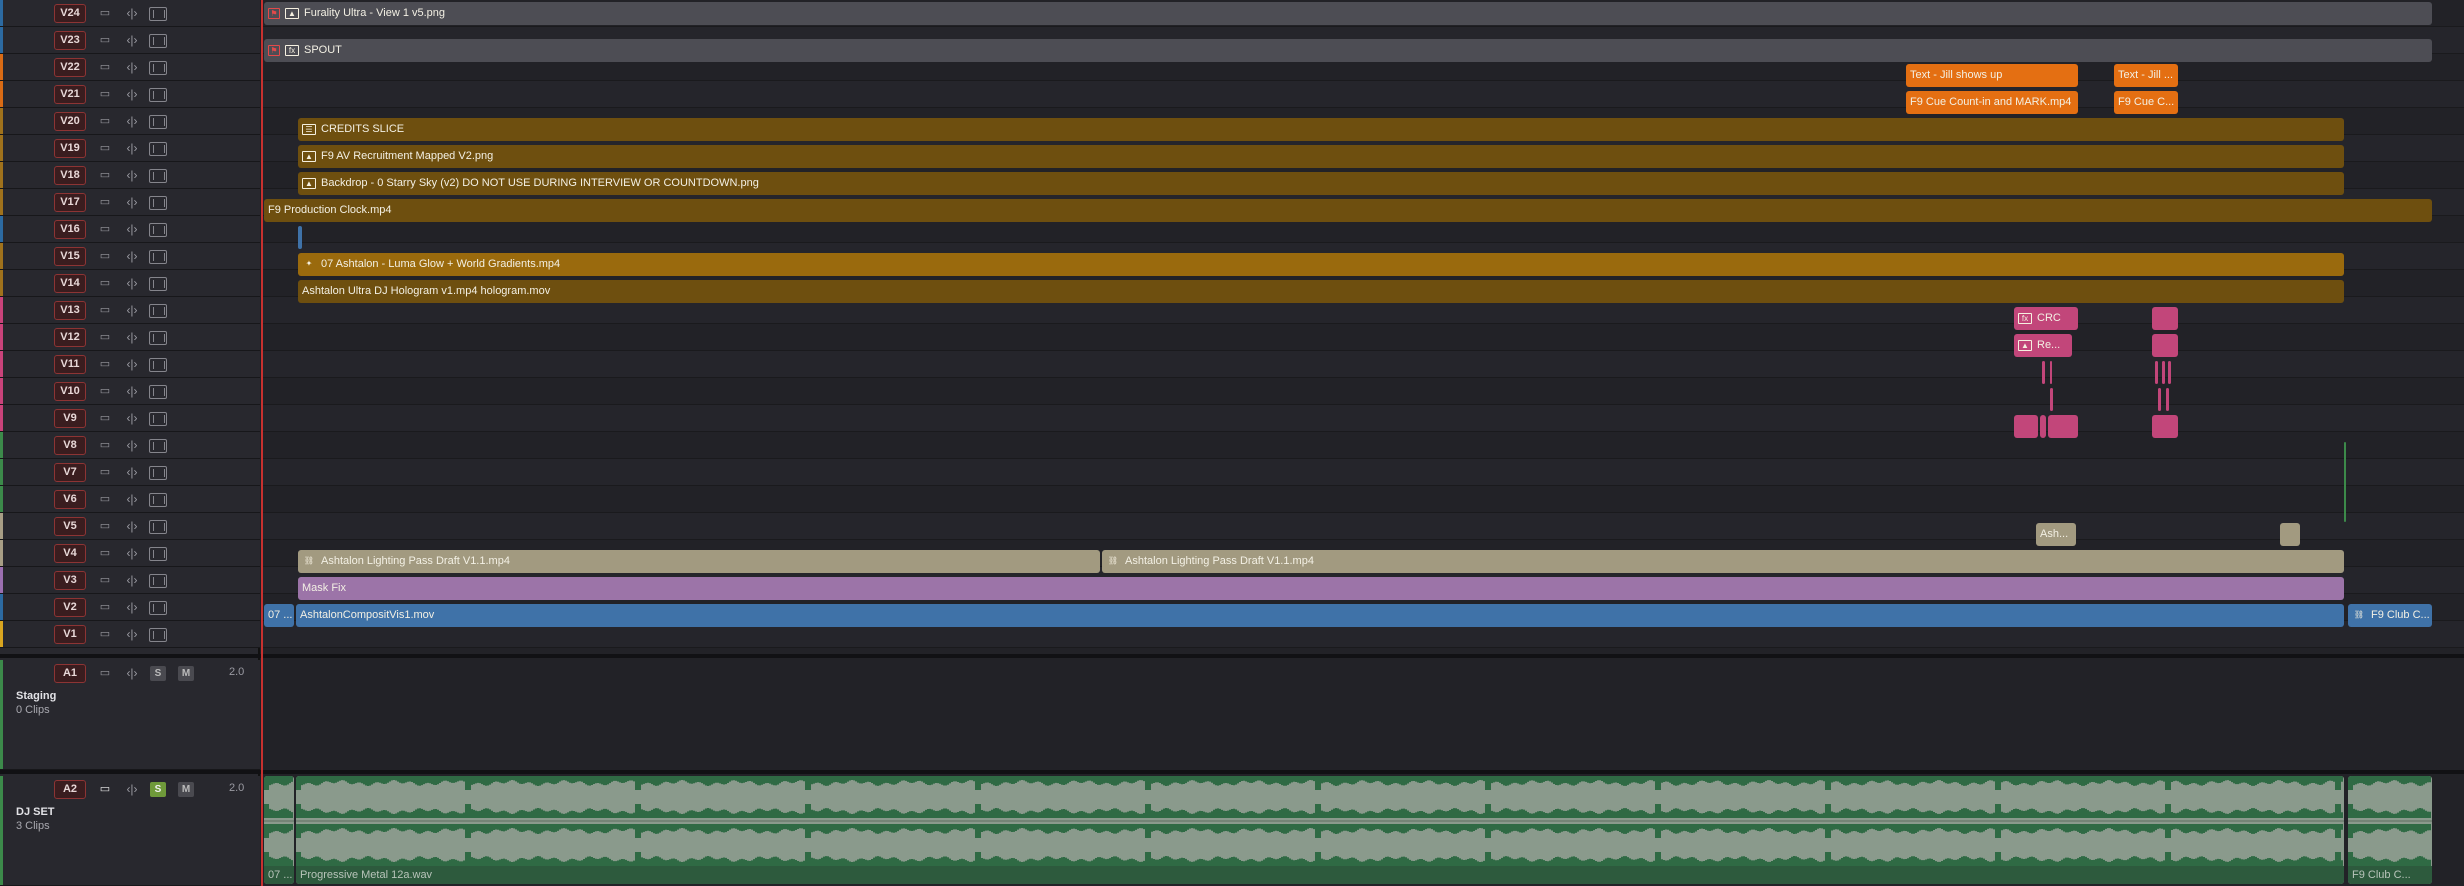 Image resolution: width=2464 pixels, height=886 pixels. What do you see at coordinates (1363, 364) in the screenshot?
I see `track-lane-v11` at bounding box center [1363, 364].